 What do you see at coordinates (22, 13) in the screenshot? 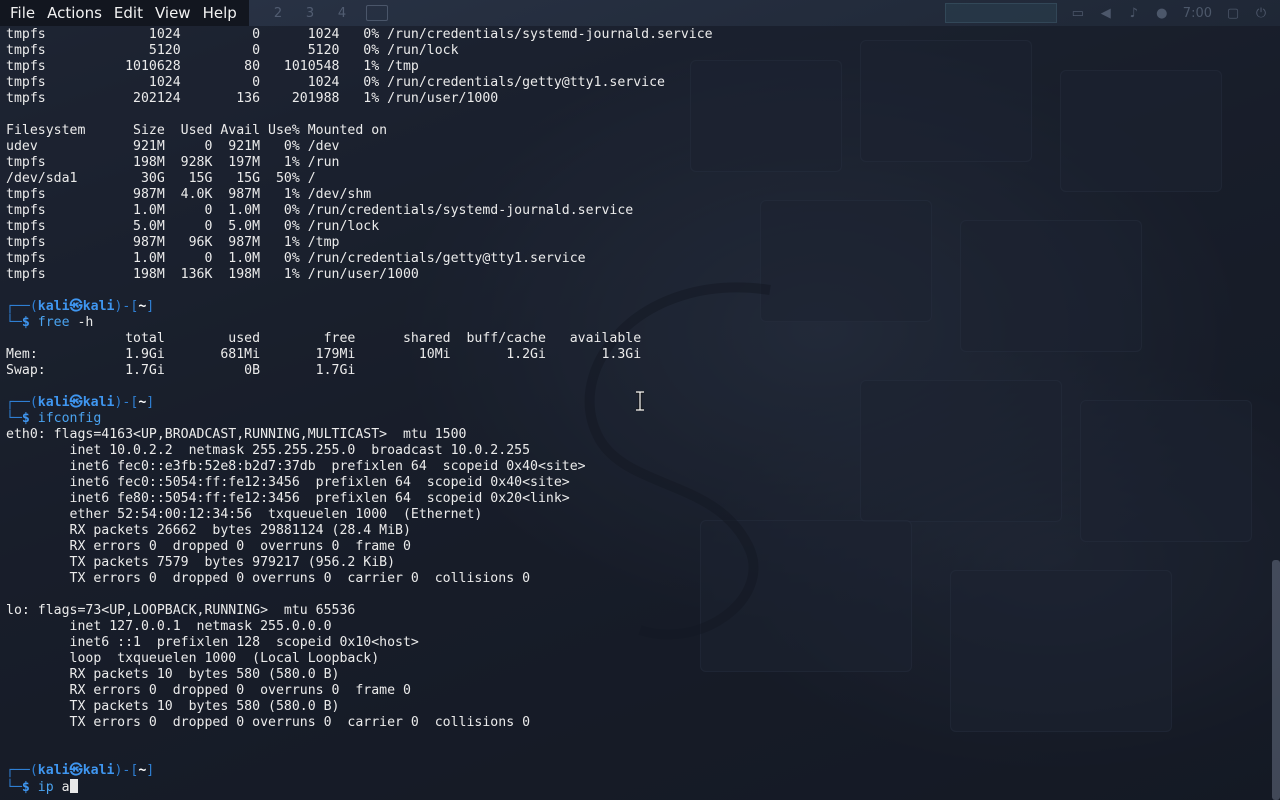
I see `menu-file: File` at bounding box center [22, 13].